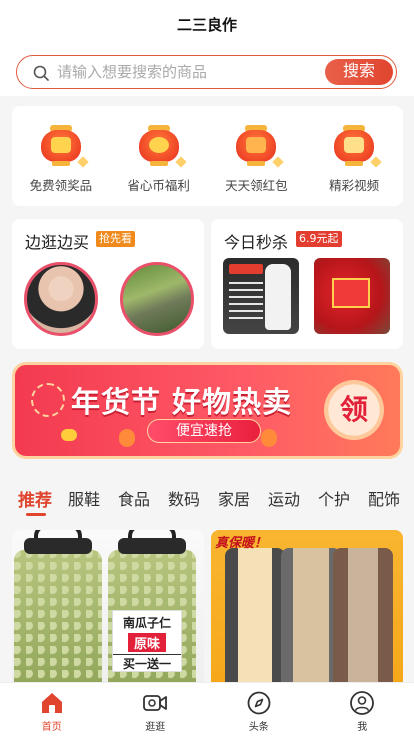  What do you see at coordinates (115, 239) in the screenshot?
I see `promo-tag: 抢先看` at bounding box center [115, 239].